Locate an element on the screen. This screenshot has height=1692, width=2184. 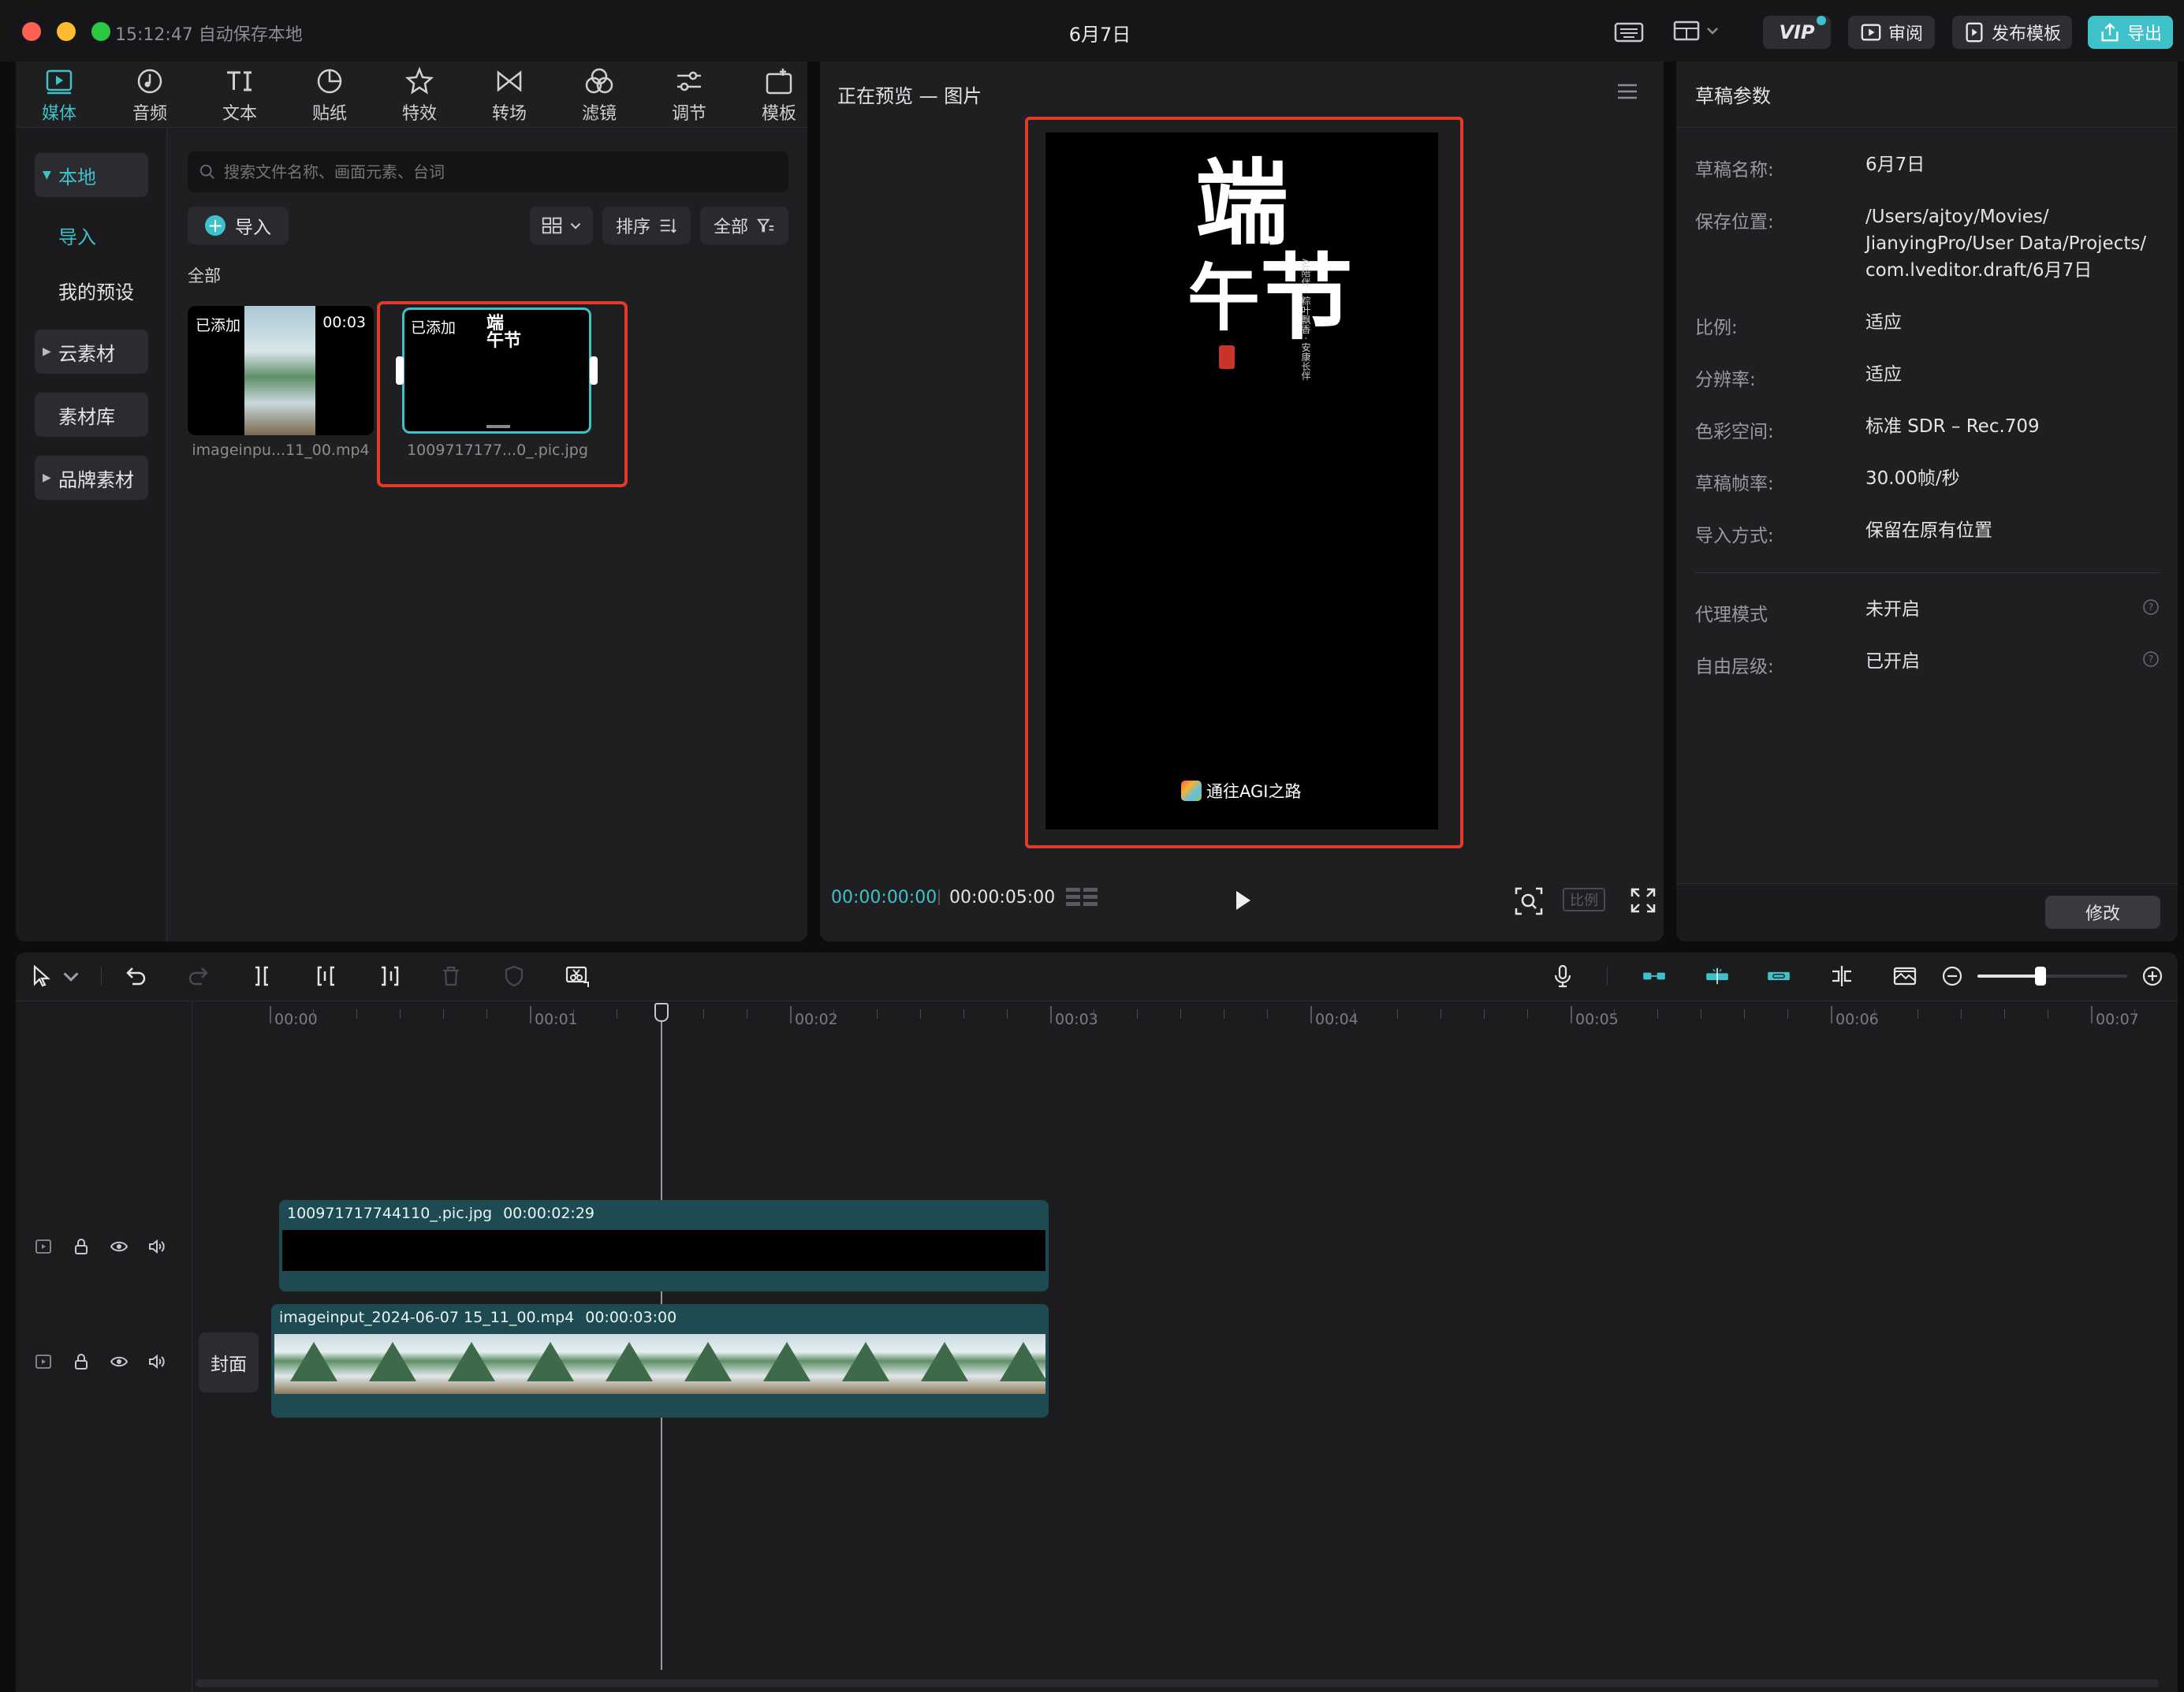
close-window-button is located at coordinates (31, 32).